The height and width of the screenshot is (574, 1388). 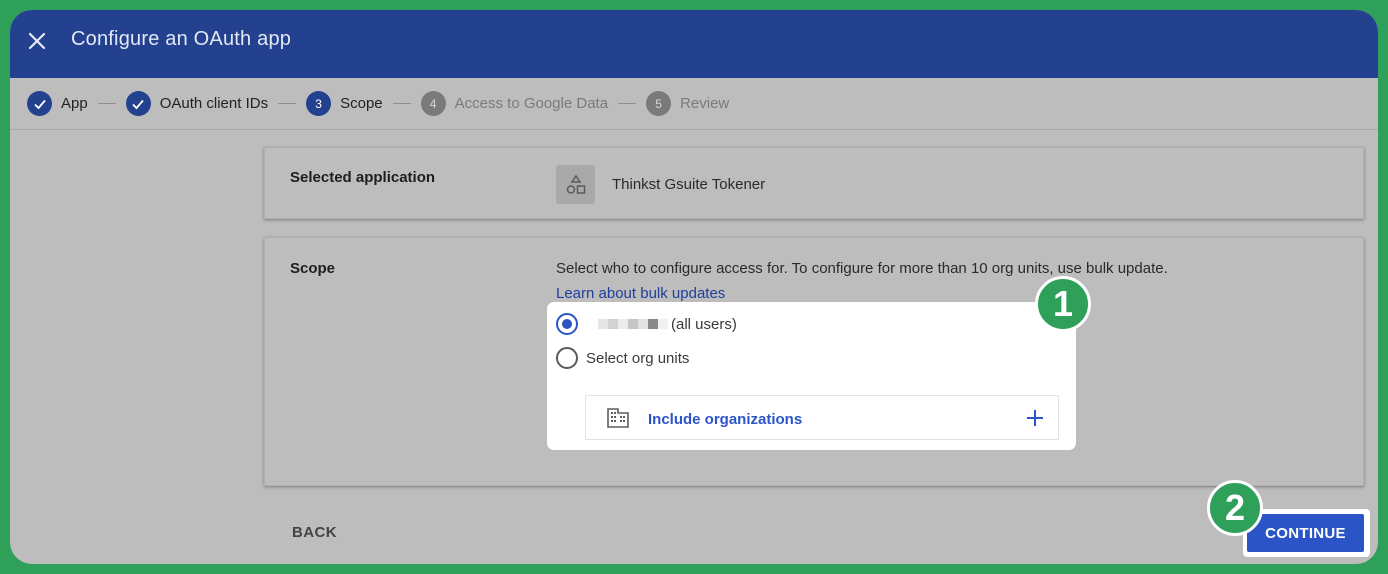 What do you see at coordinates (633, 324) in the screenshot?
I see `redacted-domain` at bounding box center [633, 324].